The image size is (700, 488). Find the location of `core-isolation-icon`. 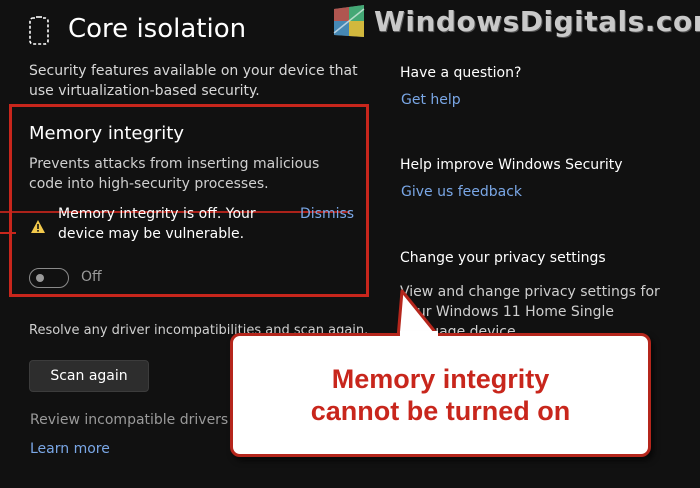

core-isolation-icon is located at coordinates (39, 31).